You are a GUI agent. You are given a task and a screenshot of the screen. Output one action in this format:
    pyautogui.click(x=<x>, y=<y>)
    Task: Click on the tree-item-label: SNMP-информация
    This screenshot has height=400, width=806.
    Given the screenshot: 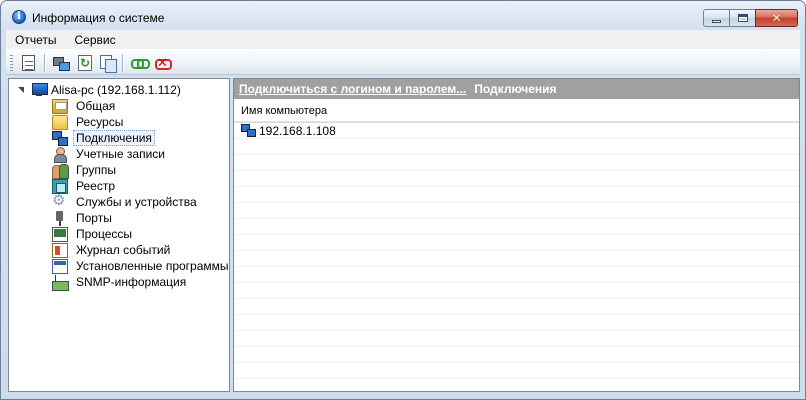 What is the action you would take?
    pyautogui.click(x=131, y=282)
    